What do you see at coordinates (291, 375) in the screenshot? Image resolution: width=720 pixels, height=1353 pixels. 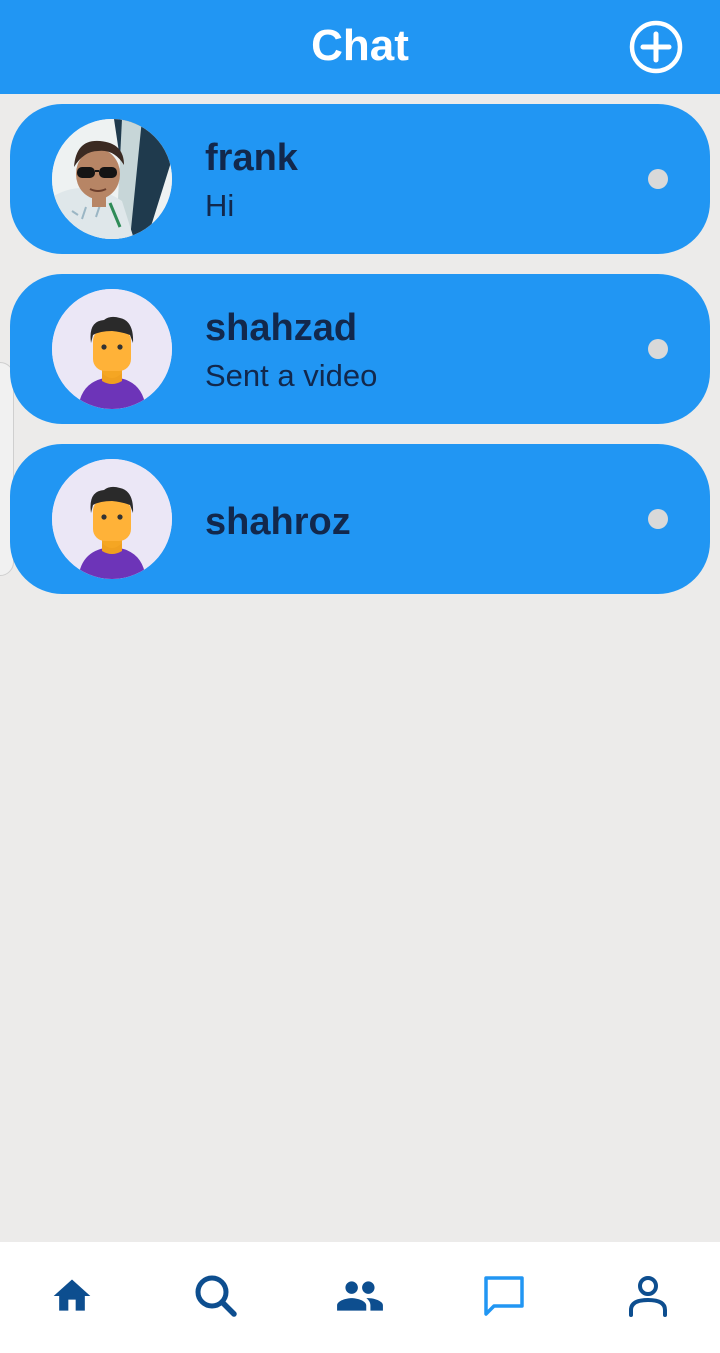 I see `chat-last-message: Sent a video` at bounding box center [291, 375].